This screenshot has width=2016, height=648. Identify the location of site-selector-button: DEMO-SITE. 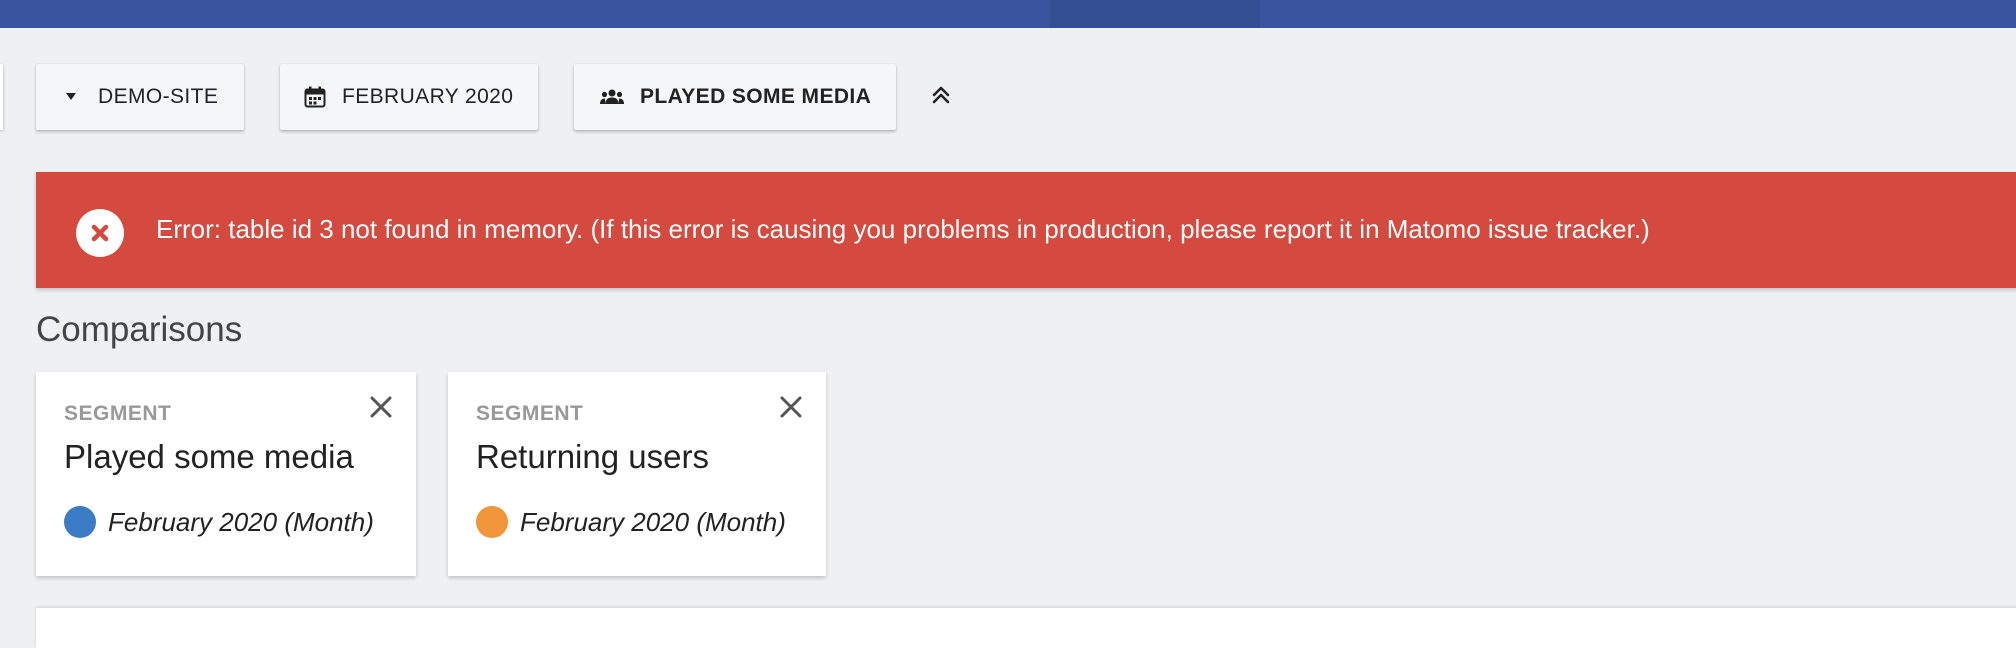
(140, 97).